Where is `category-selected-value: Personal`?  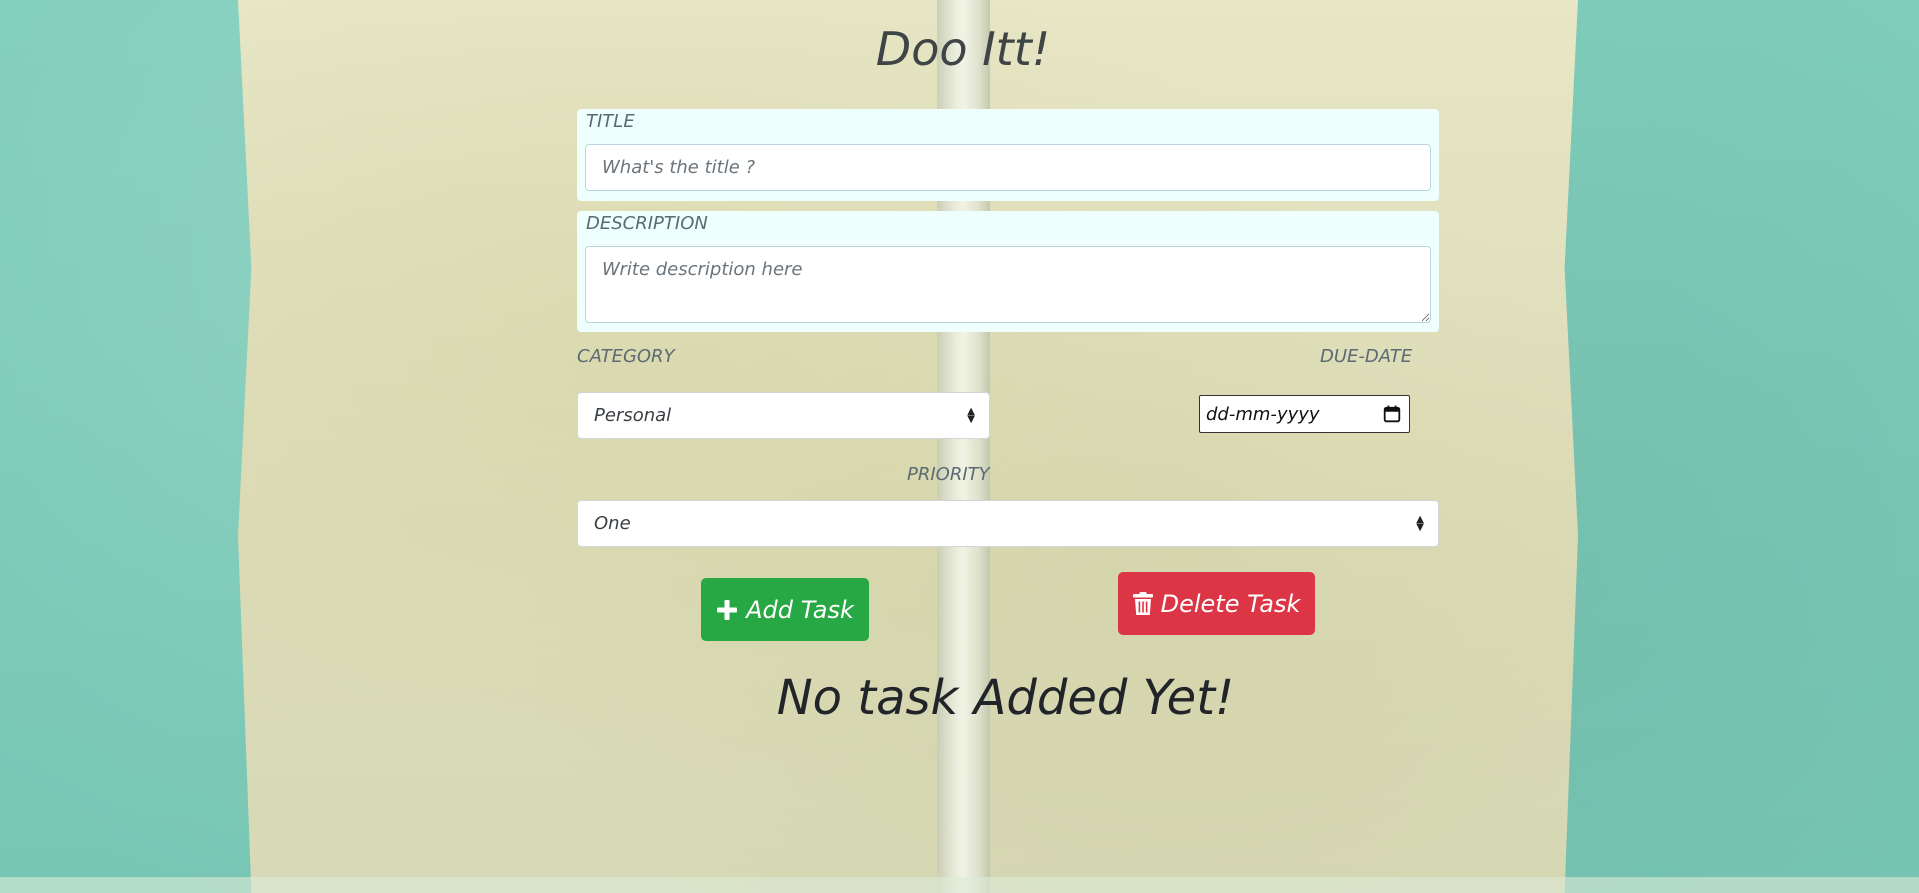
category-selected-value: Personal is located at coordinates (633, 415).